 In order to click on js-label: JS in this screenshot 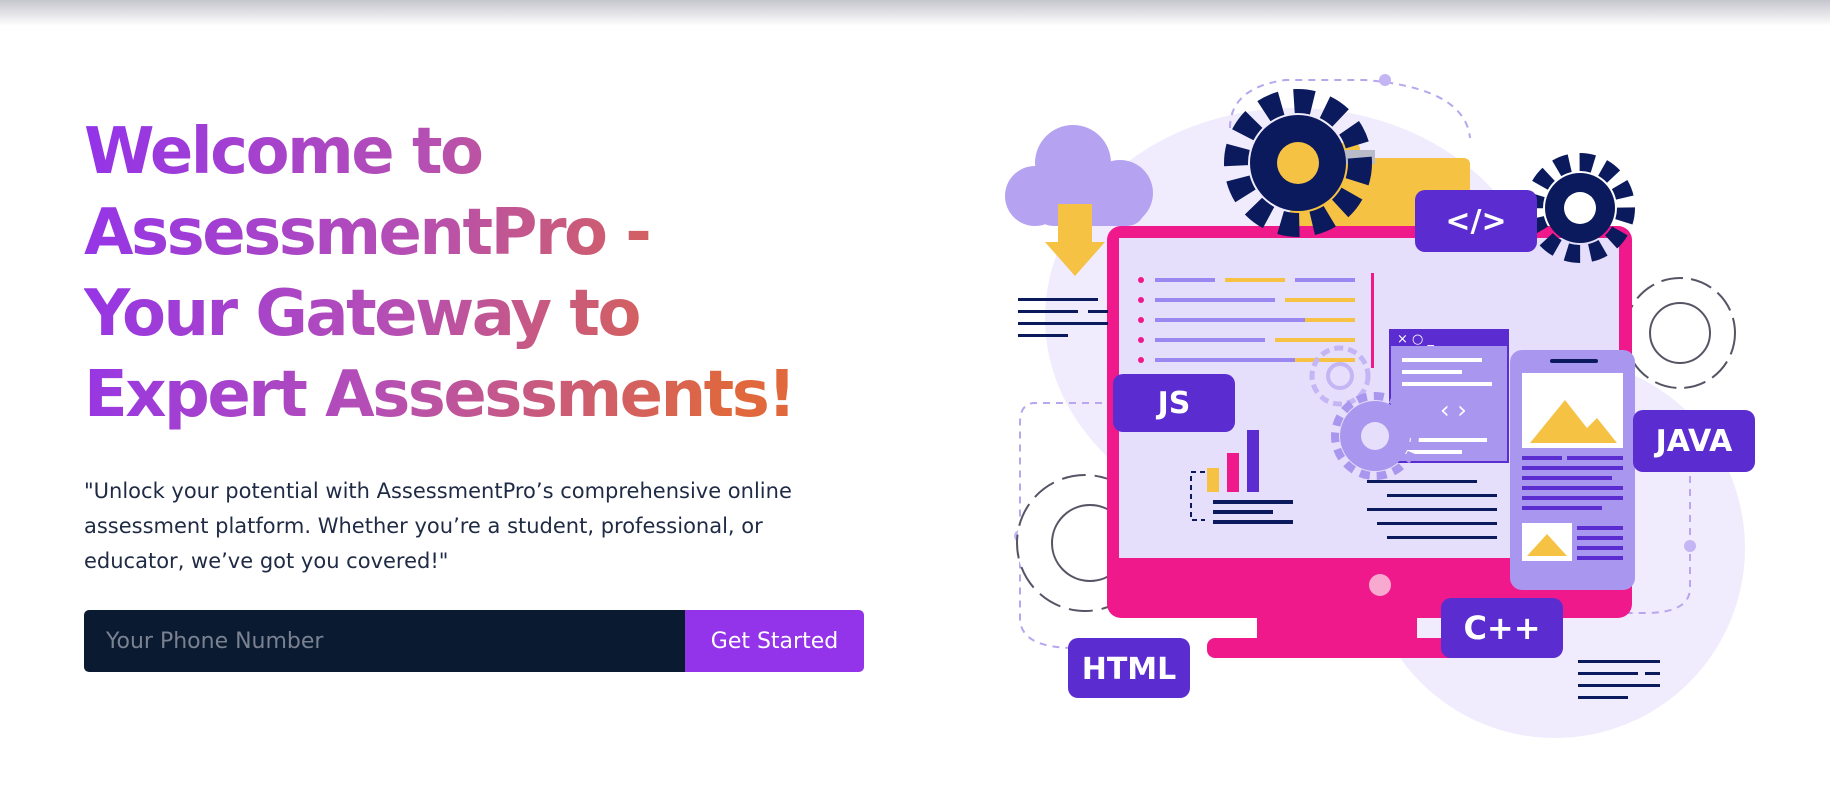, I will do `click(1173, 403)`.